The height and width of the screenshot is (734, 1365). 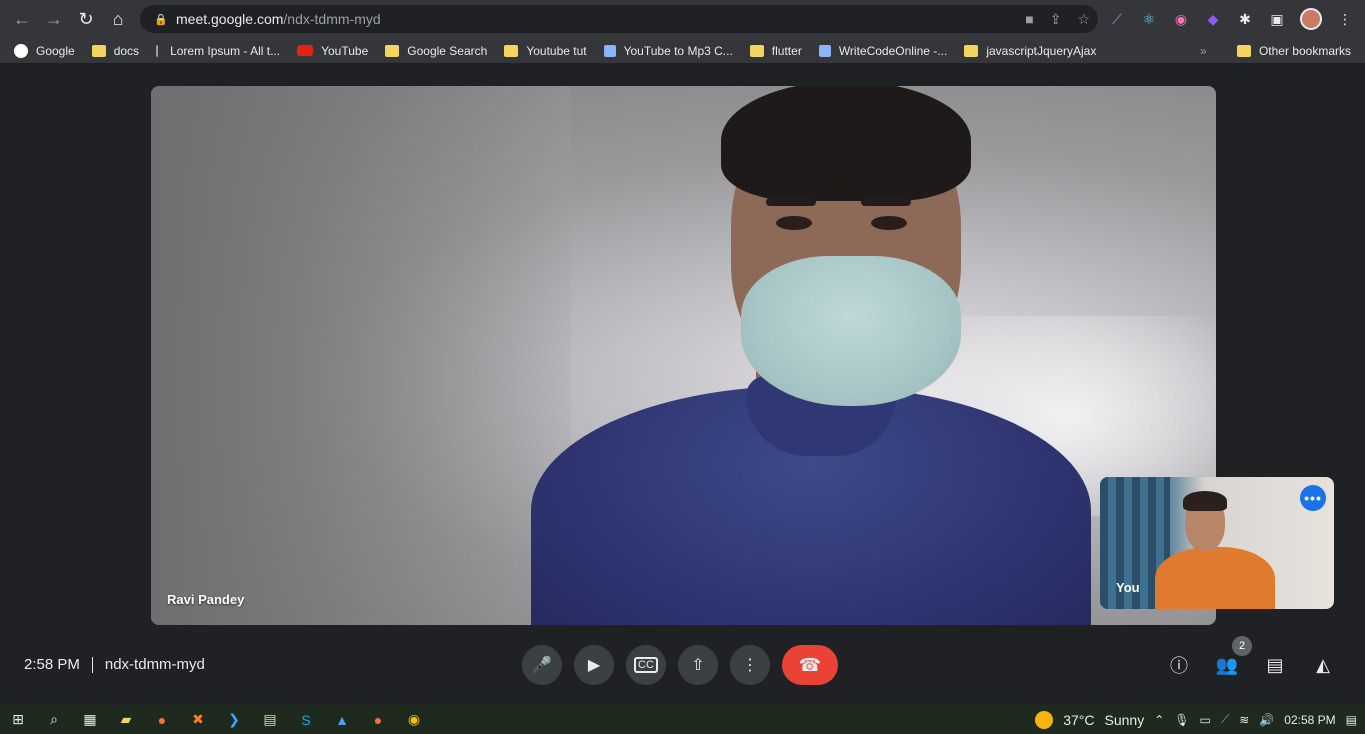 What do you see at coordinates (1225, 719) in the screenshot?
I see `feather-tray-icon: ⟋` at bounding box center [1225, 719].